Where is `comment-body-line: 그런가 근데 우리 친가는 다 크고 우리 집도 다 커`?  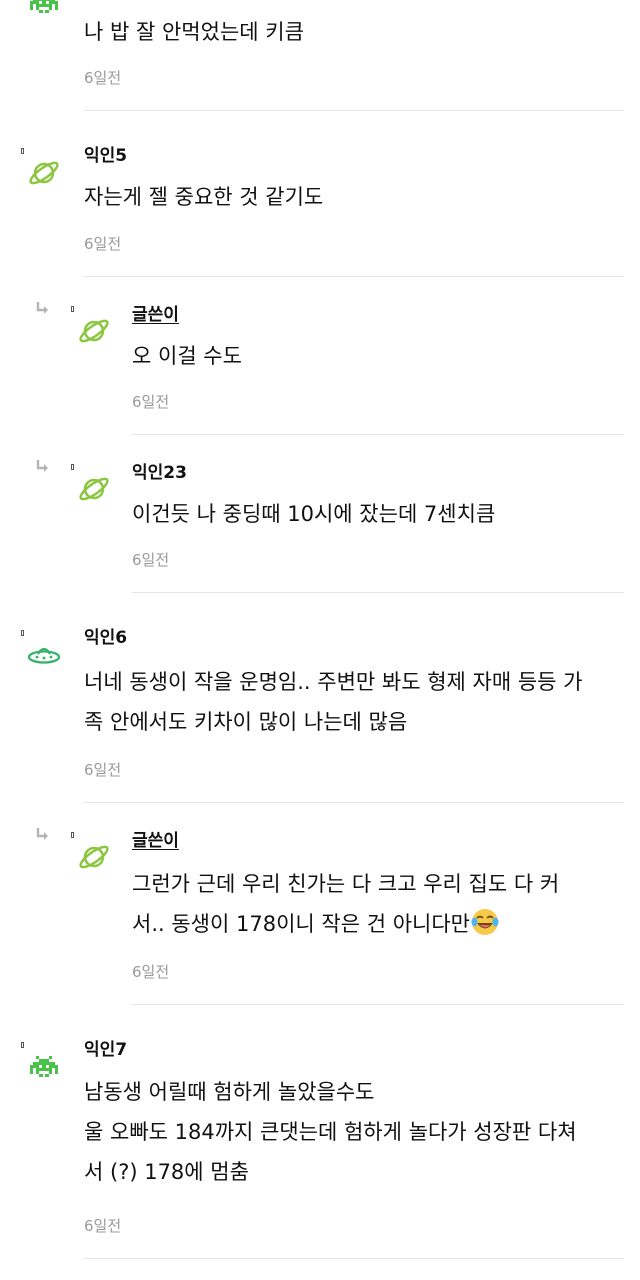
comment-body-line: 그런가 근데 우리 친가는 다 크고 우리 집도 다 커 is located at coordinates (346, 884).